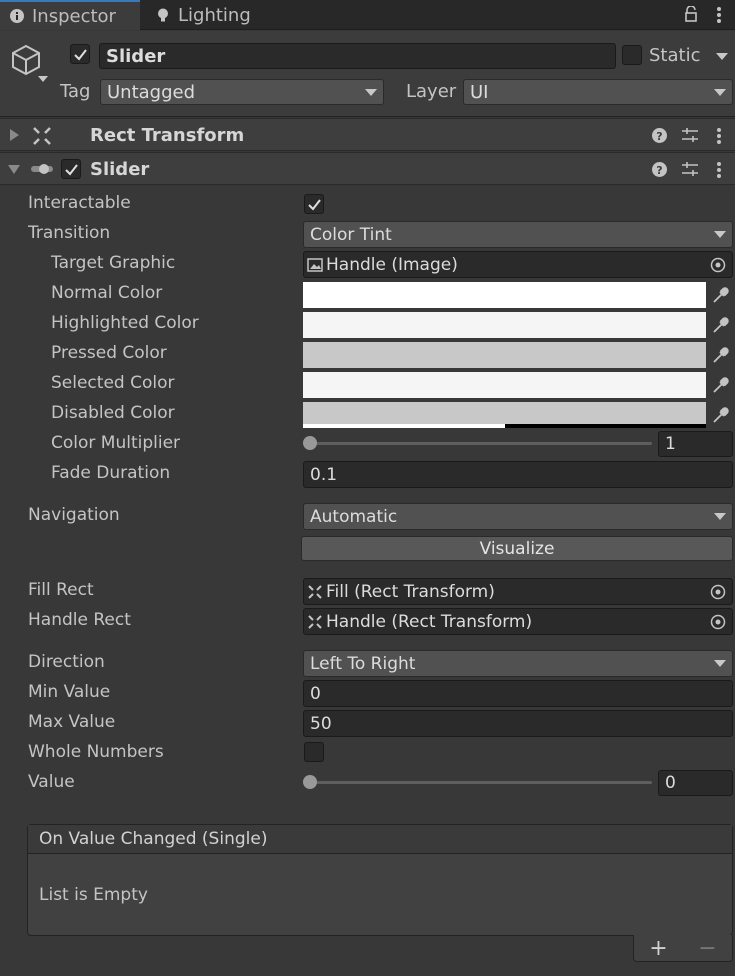  I want to click on interactable-checkbox, so click(314, 204).